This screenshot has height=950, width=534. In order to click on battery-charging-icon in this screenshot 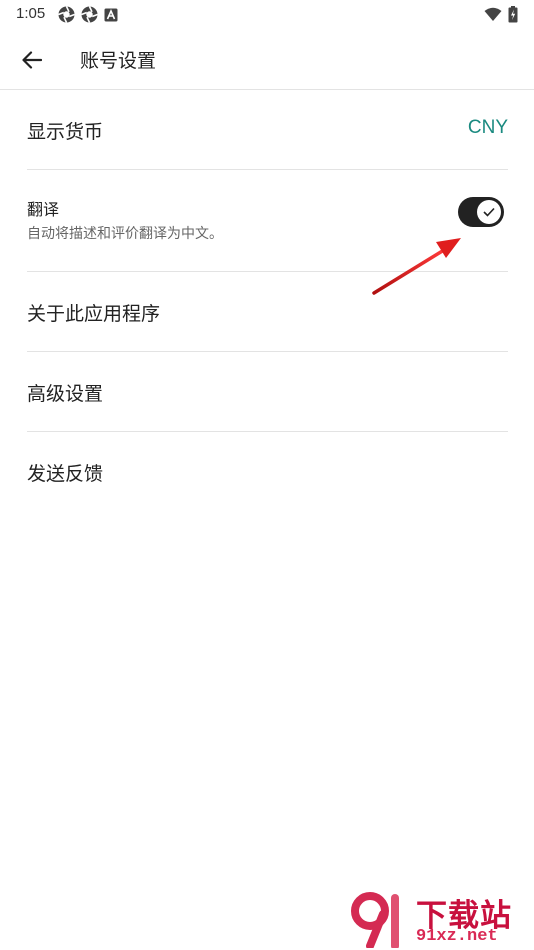, I will do `click(513, 14)`.